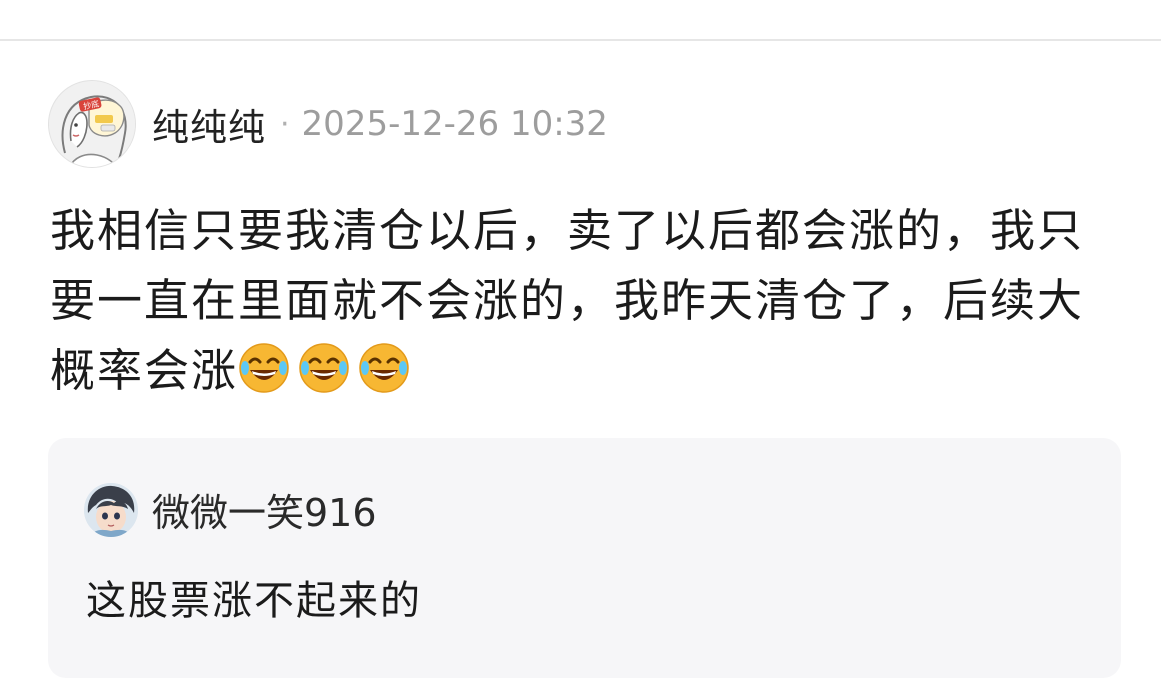  Describe the element at coordinates (580, 40) in the screenshot. I see `top-divider` at that location.